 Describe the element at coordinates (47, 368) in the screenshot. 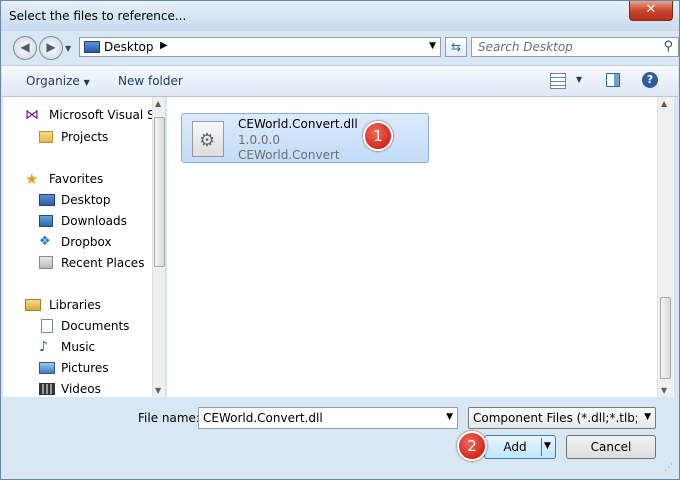

I see `pictures-icon` at that location.